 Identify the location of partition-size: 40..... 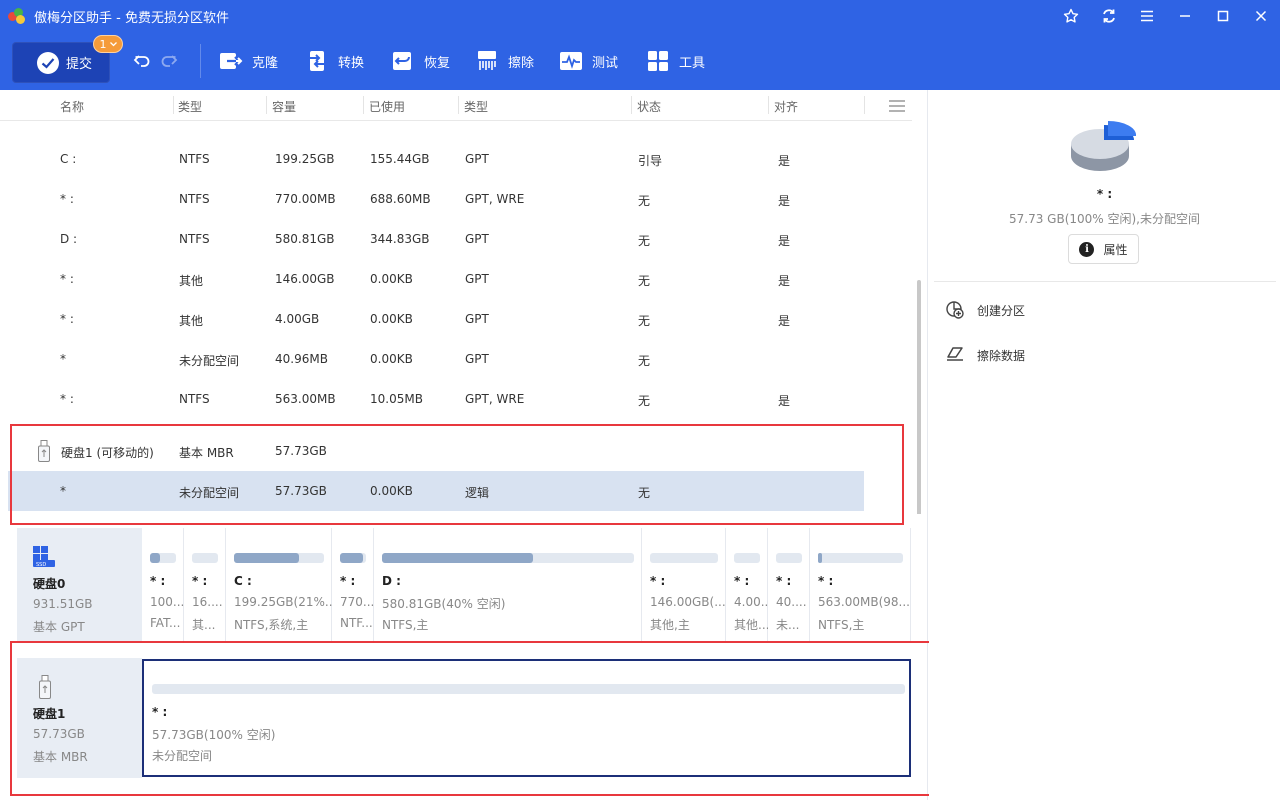
(791, 602).